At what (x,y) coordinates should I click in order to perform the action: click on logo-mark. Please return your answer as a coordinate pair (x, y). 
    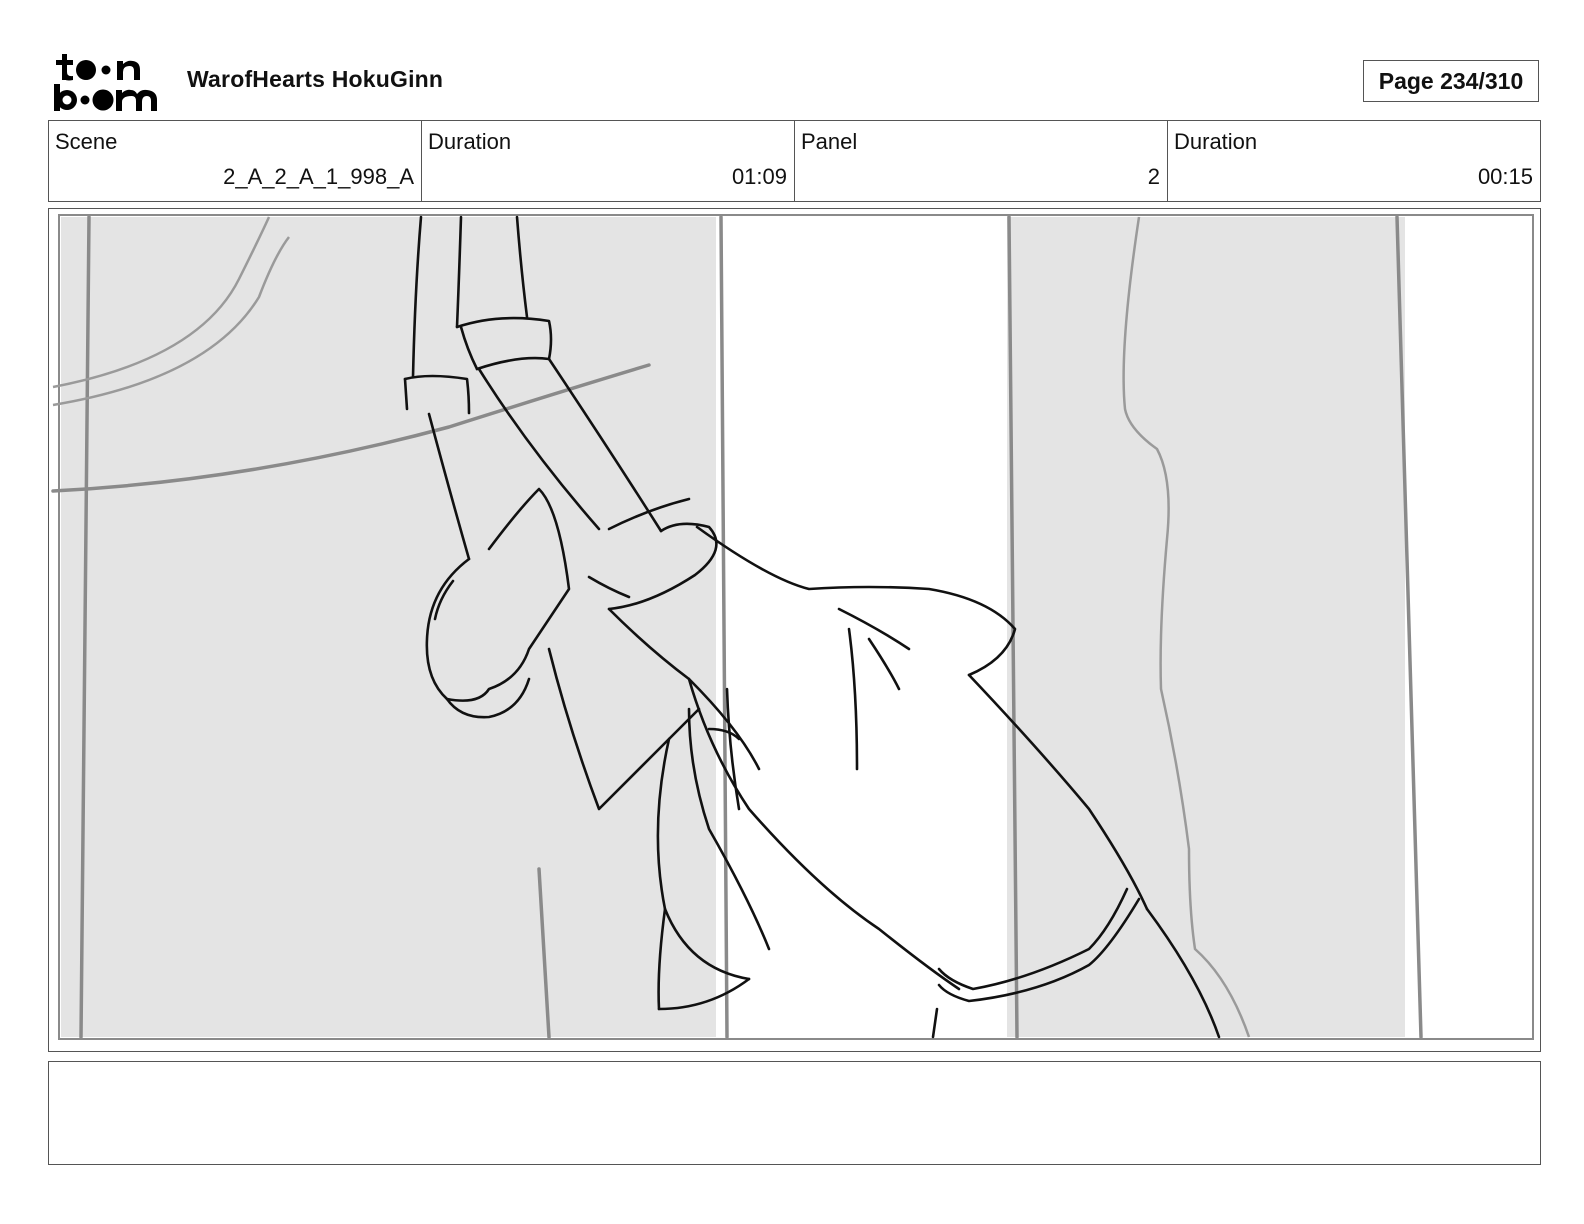
    Looking at the image, I should click on (105, 82).